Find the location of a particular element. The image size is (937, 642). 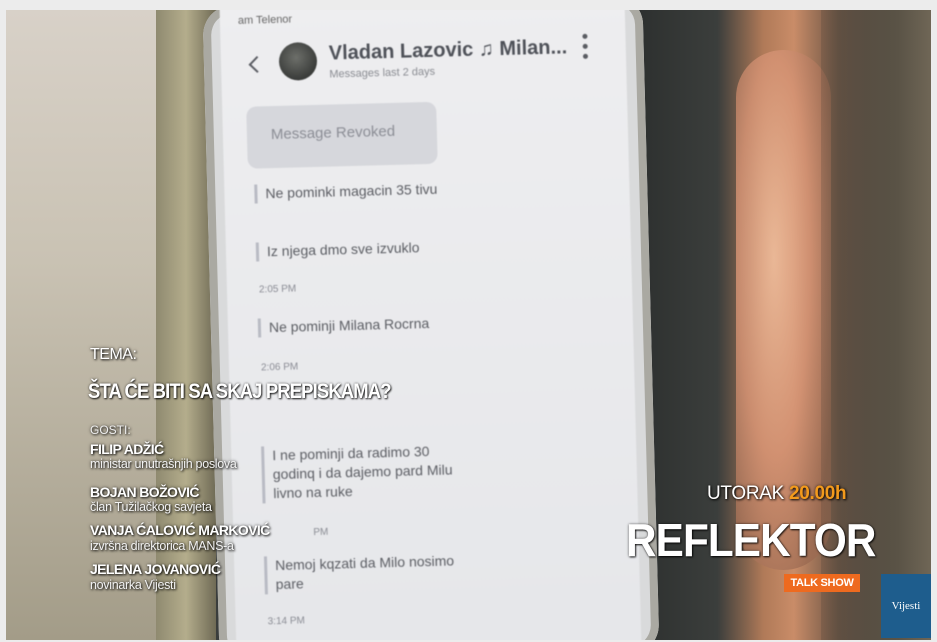

channel-logo: Vijesti is located at coordinates (906, 606).